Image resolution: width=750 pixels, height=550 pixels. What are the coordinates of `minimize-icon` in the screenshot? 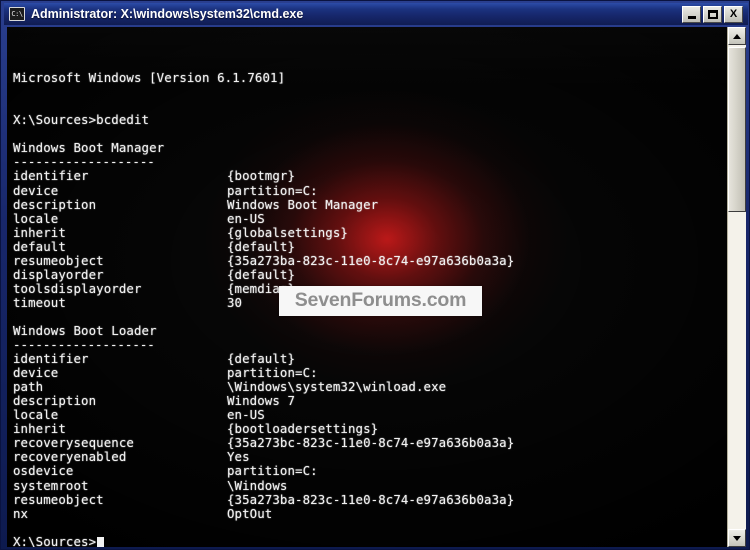 It's located at (691, 17).